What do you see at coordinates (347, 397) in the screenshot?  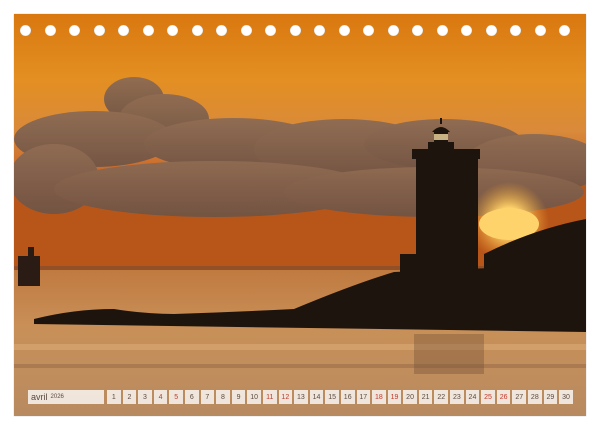 I see `day-cell: 16` at bounding box center [347, 397].